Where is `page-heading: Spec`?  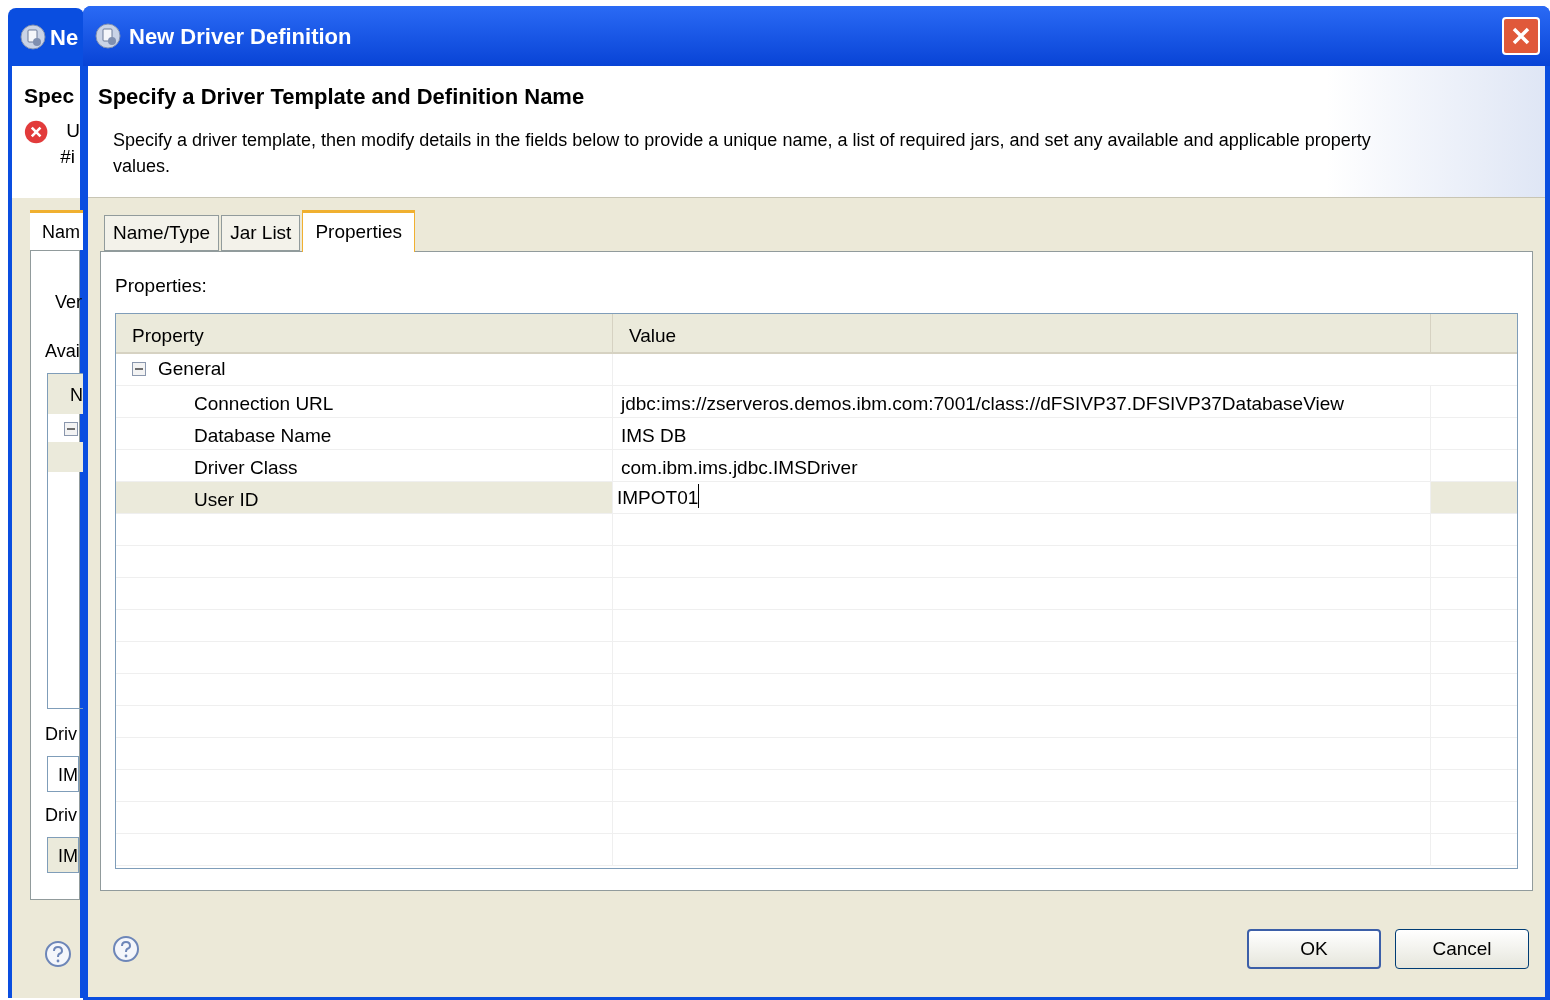
page-heading: Spec is located at coordinates (49, 96).